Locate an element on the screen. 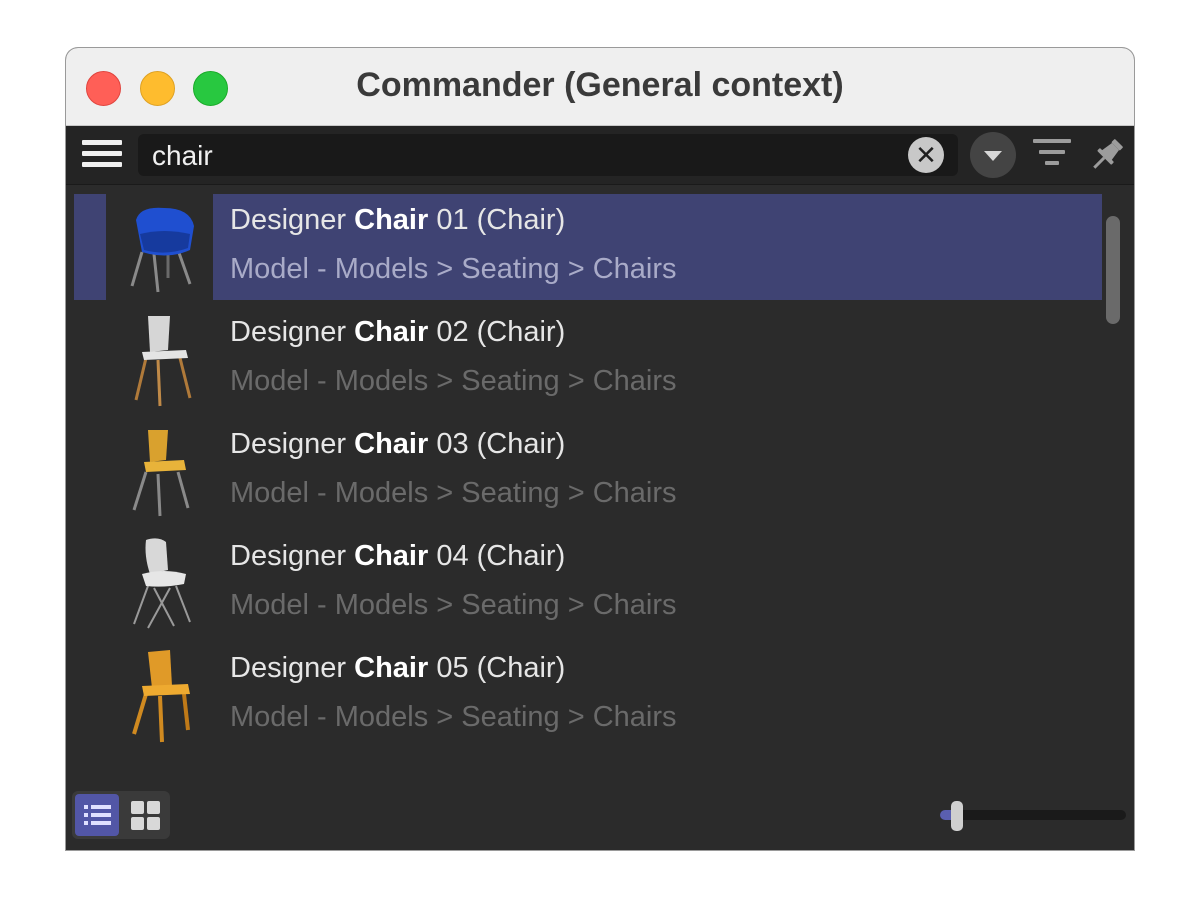 This screenshot has width=1200, height=900. title-bar: Commander (General context) is located at coordinates (600, 87).